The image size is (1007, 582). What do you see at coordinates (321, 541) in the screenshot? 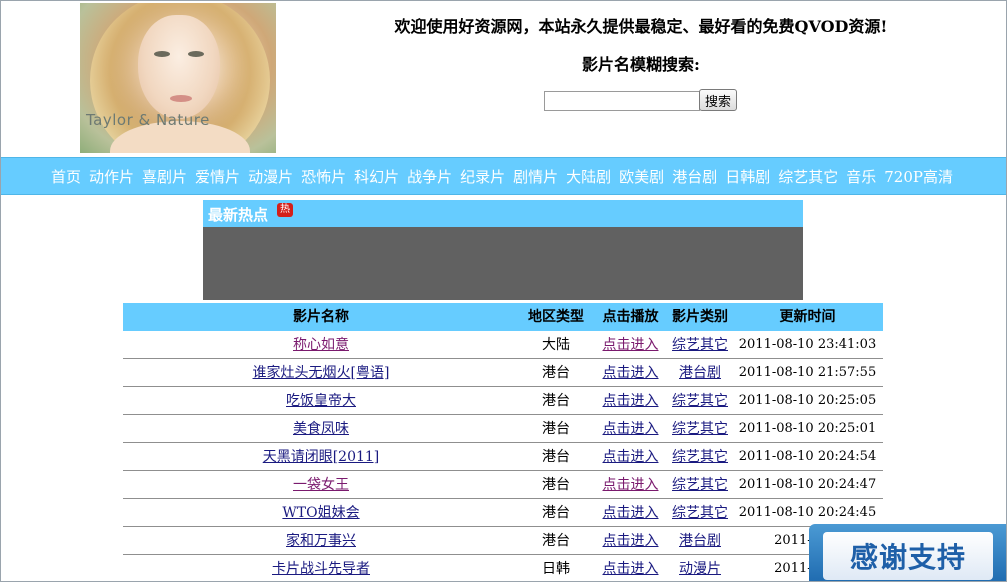
I see `movie-name-link: 家和万事兴` at bounding box center [321, 541].